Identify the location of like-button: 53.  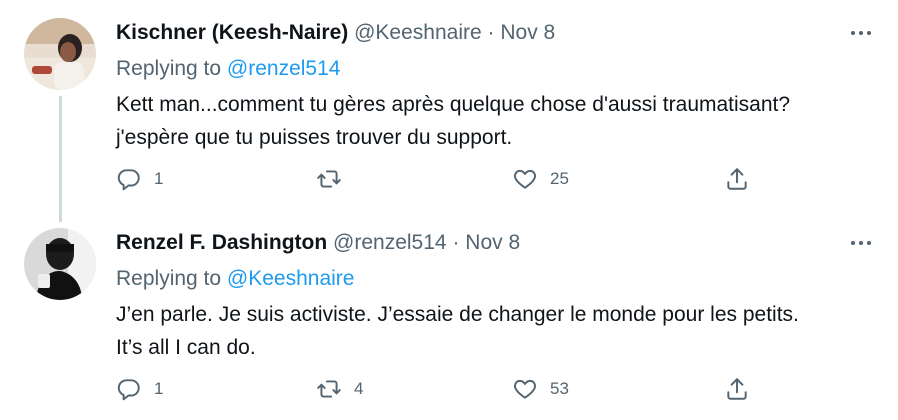
(540, 389).